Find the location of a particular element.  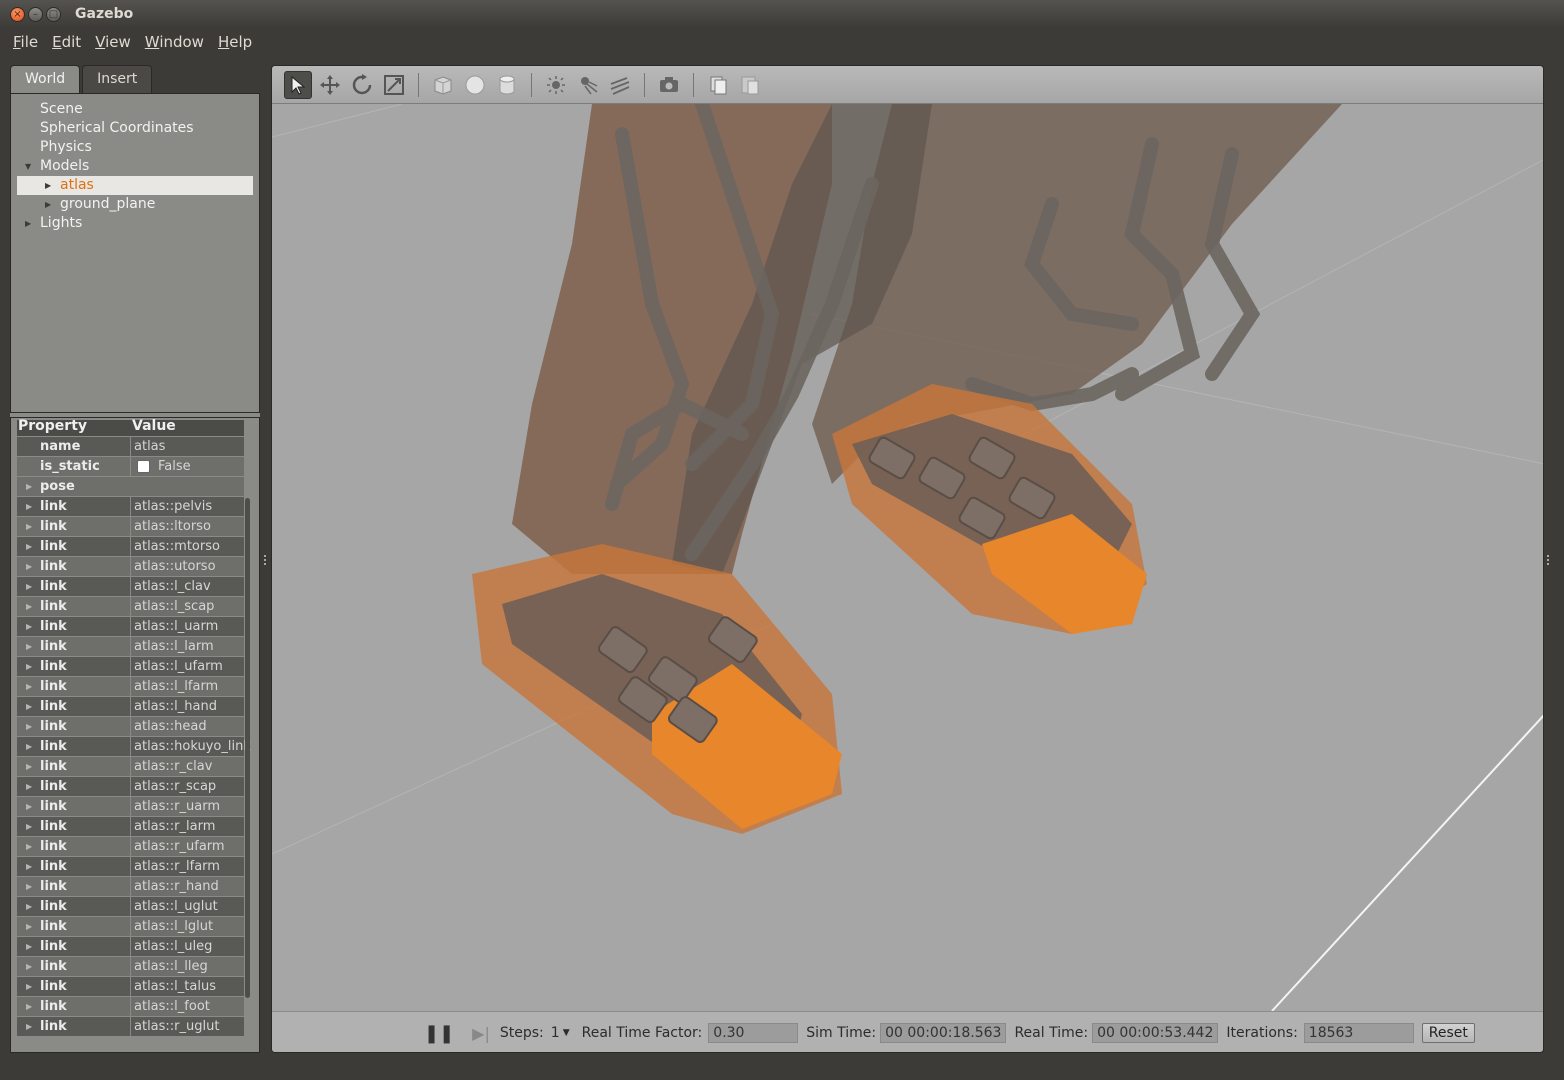

tree-item-ground-plane: ▶ ground_plane is located at coordinates (135, 204).